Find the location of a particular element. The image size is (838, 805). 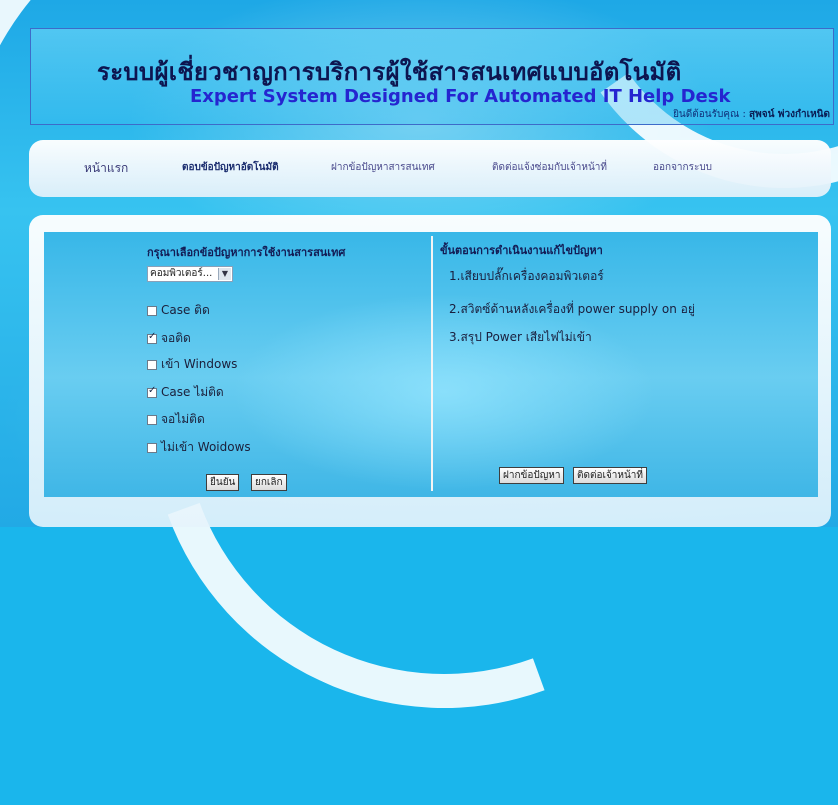

user-name: สุพจน์ พ่วงกำเหนิด is located at coordinates (789, 114).